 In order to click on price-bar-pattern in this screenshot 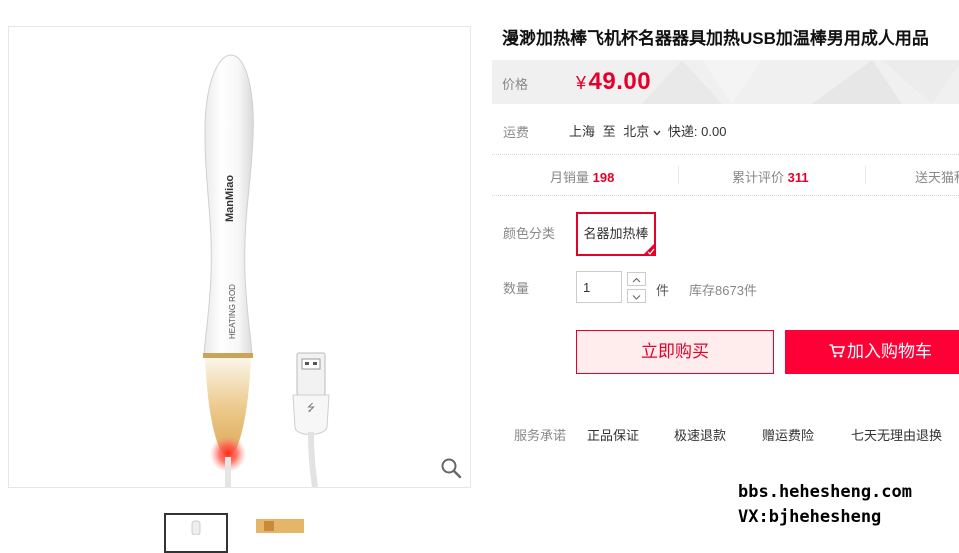, I will do `click(800, 82)`.